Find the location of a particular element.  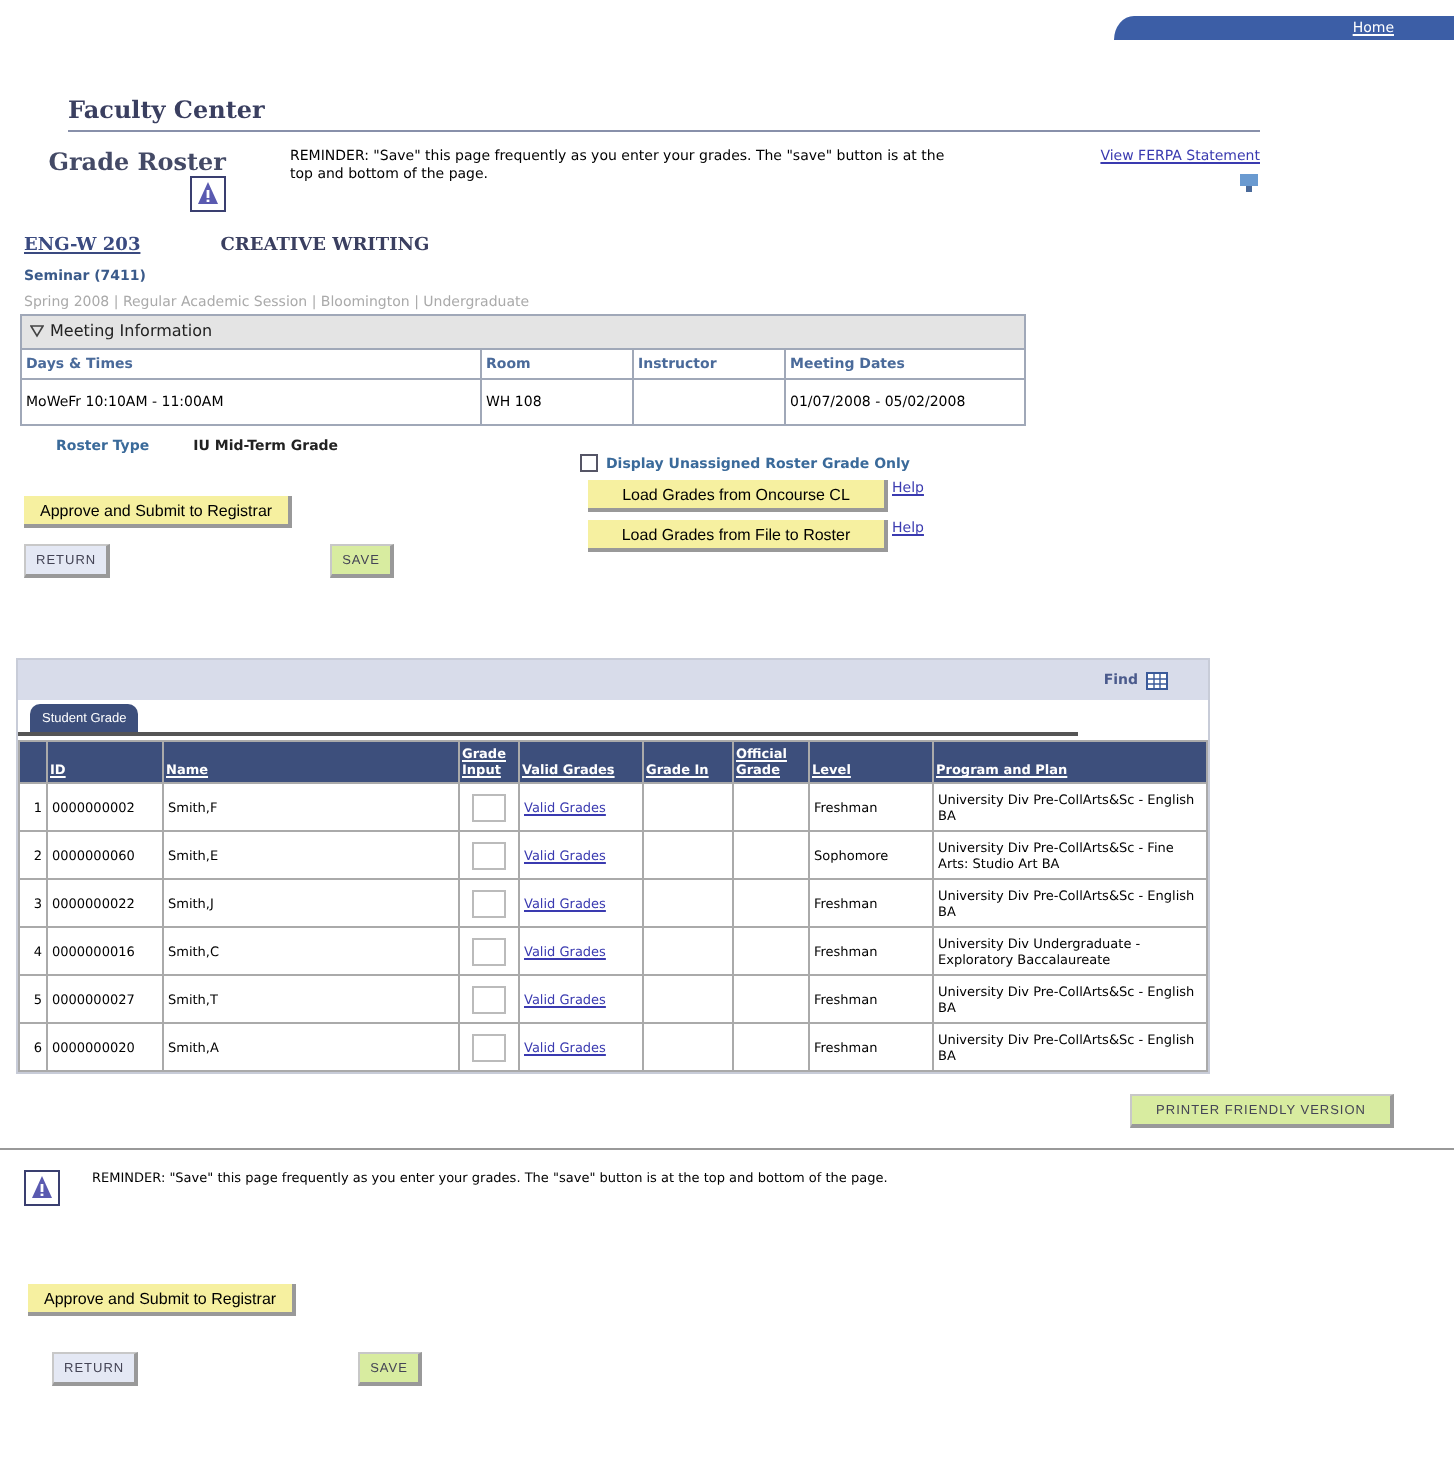

meeting-info-header: Meeting Information is located at coordinates (131, 331).